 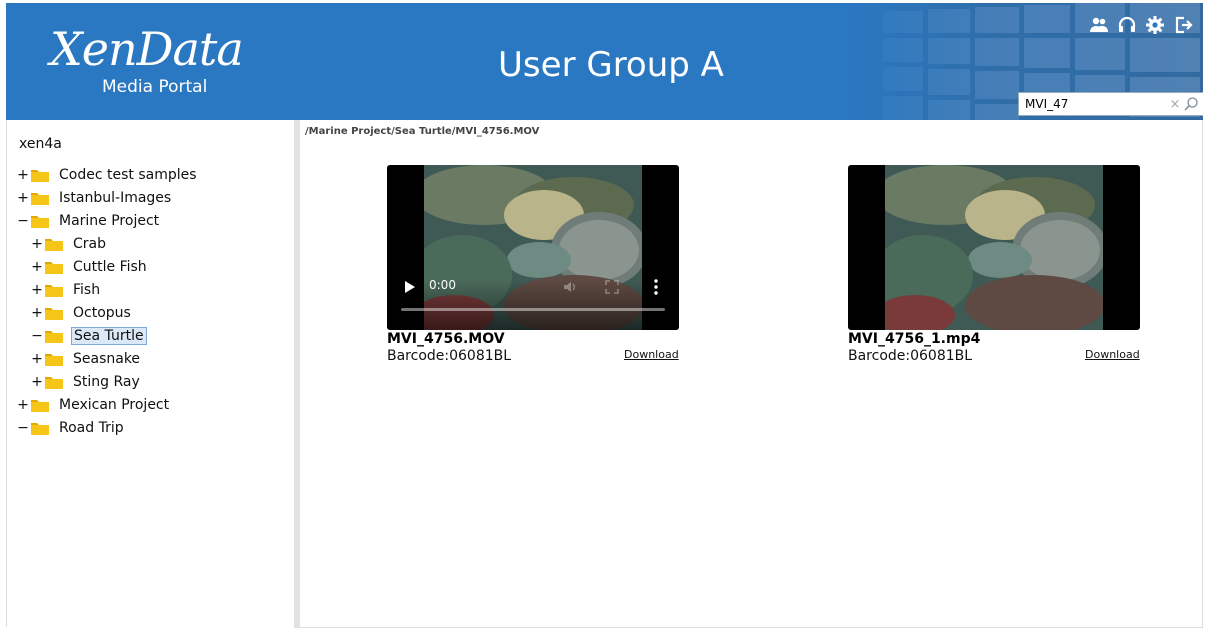 What do you see at coordinates (446, 339) in the screenshot?
I see `file-name: MVI_4756.MOV` at bounding box center [446, 339].